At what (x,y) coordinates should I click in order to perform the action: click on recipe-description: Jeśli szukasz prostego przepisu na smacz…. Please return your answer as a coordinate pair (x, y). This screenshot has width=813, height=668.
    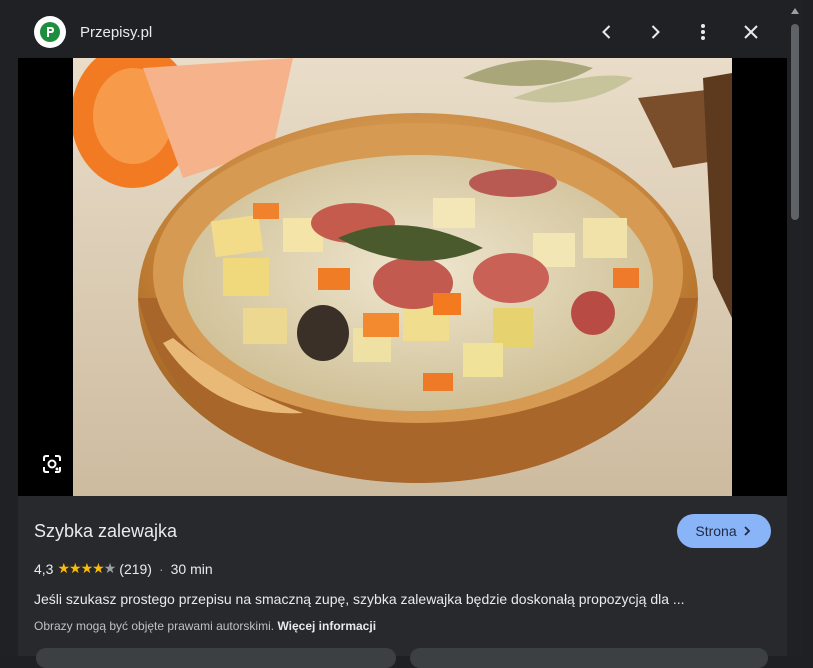
    Looking at the image, I should click on (359, 599).